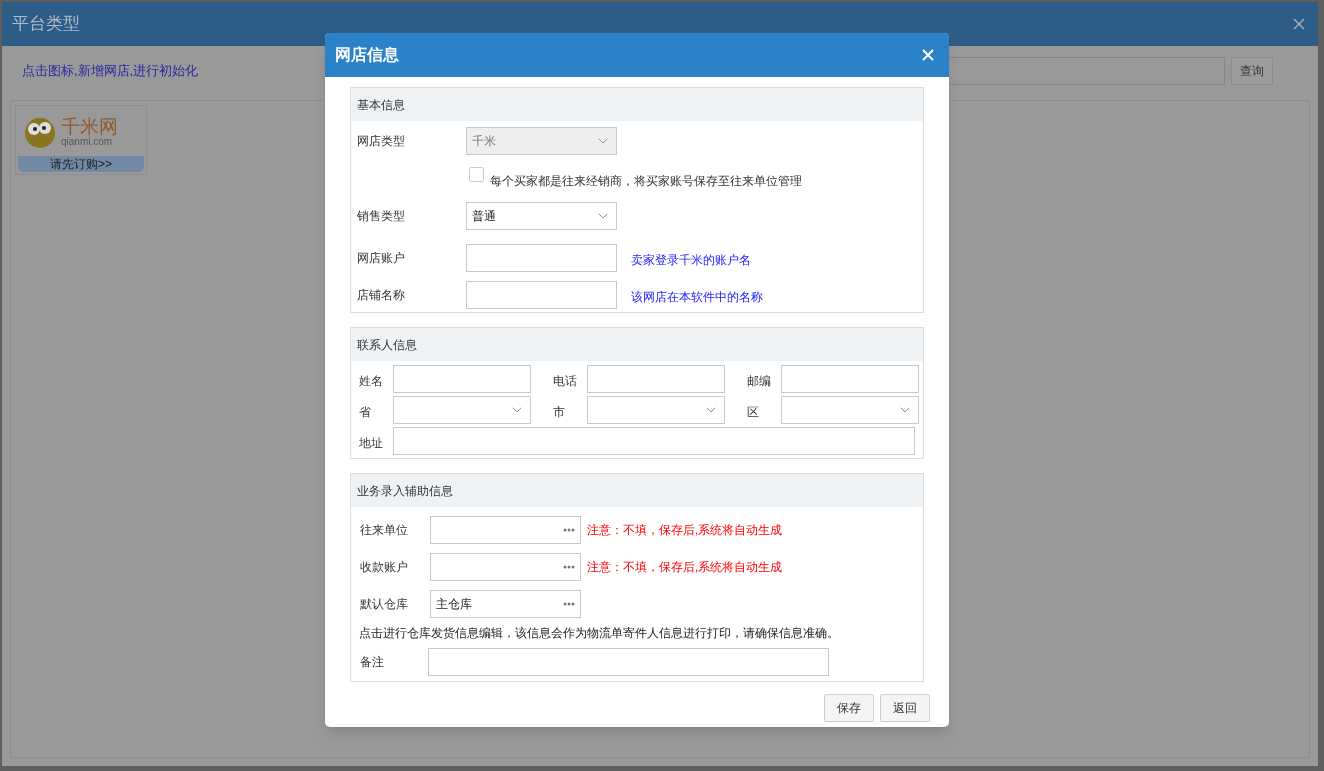  What do you see at coordinates (849, 708) in the screenshot?
I see `dialog-button: 保存` at bounding box center [849, 708].